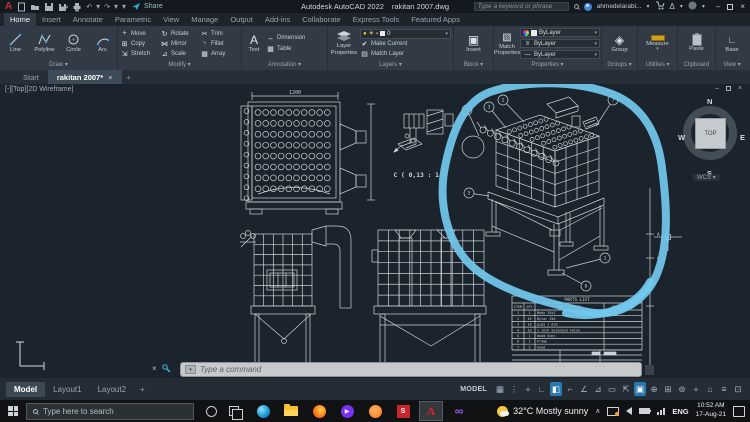  Describe the element at coordinates (220, 54) in the screenshot. I see `array-tool: ▦ Array` at that location.